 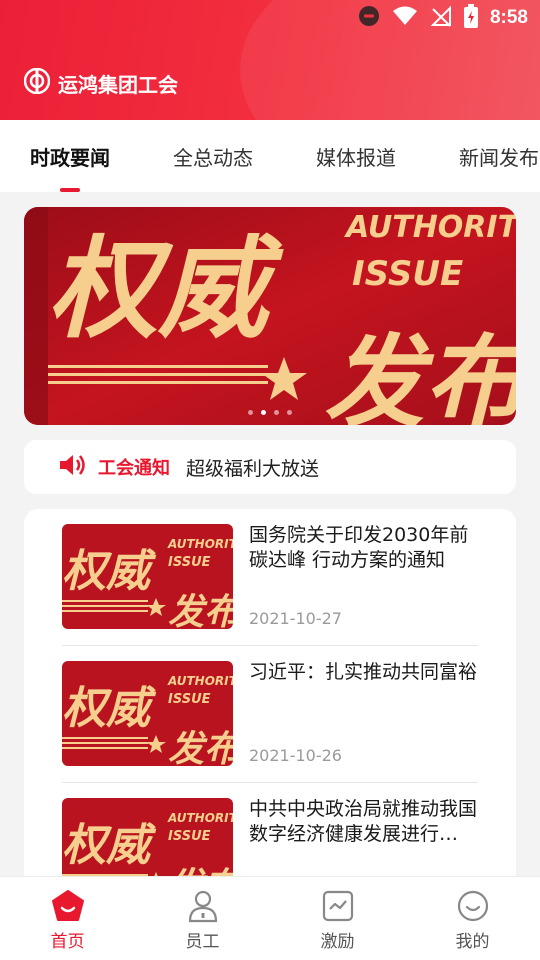 I want to click on status-time: 8:58, so click(x=508, y=17).